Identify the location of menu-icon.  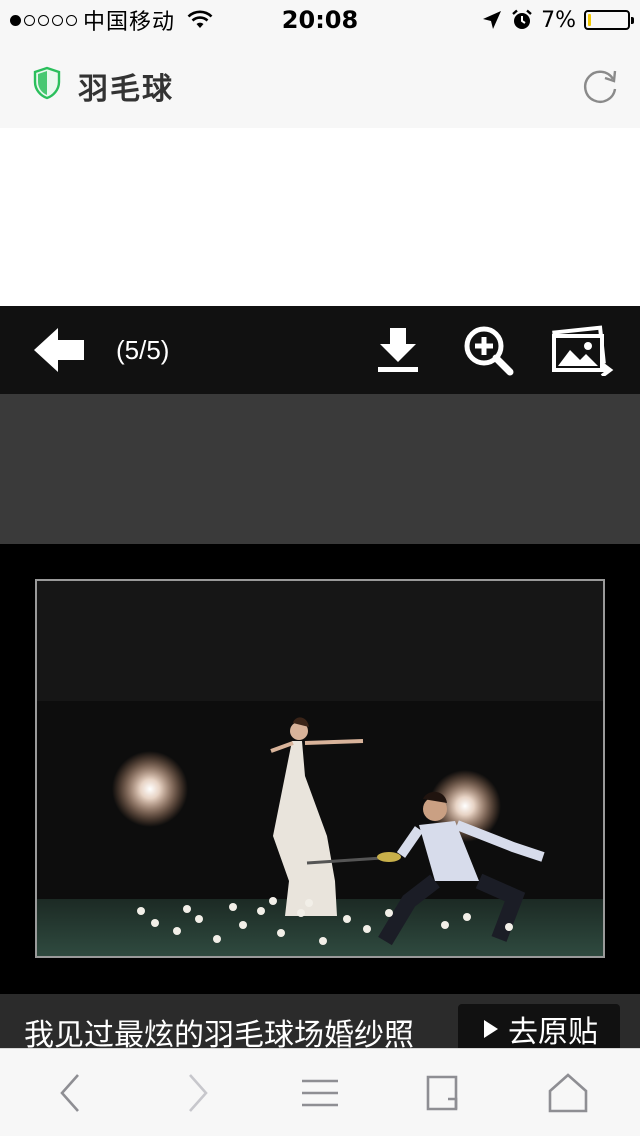
(320, 1093).